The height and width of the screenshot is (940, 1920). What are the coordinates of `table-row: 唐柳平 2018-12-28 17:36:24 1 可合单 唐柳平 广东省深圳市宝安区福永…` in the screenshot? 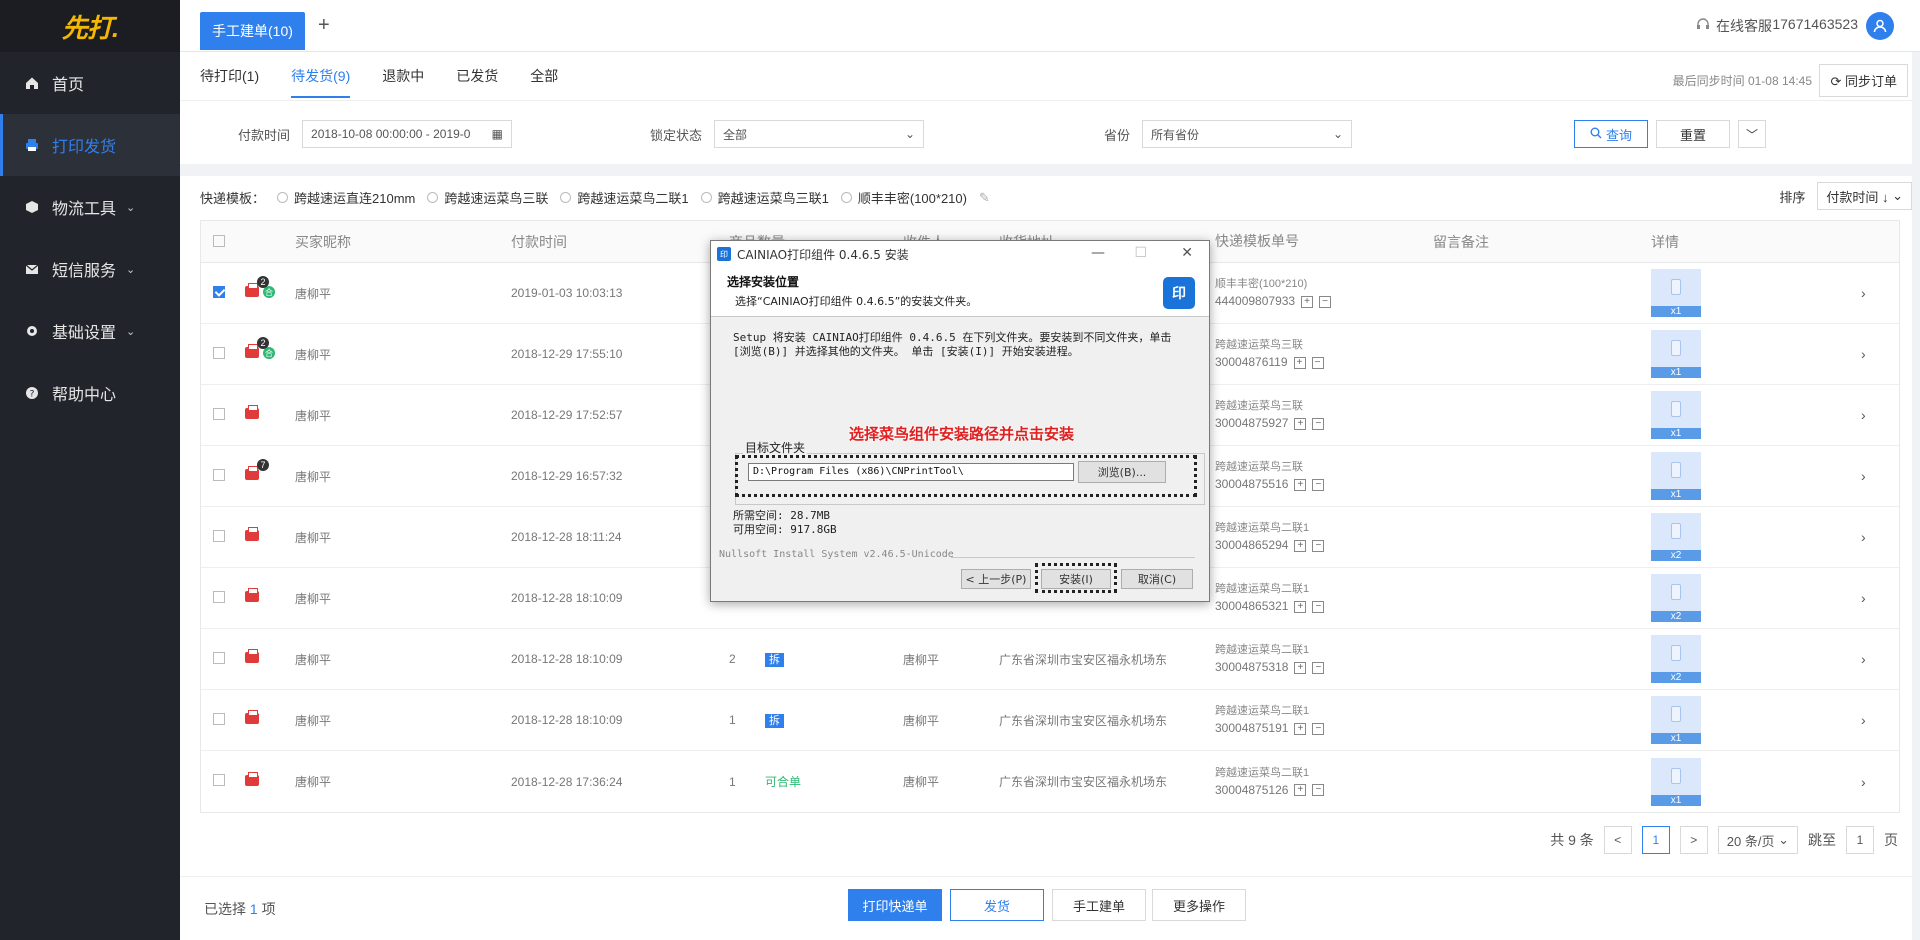 It's located at (1050, 781).